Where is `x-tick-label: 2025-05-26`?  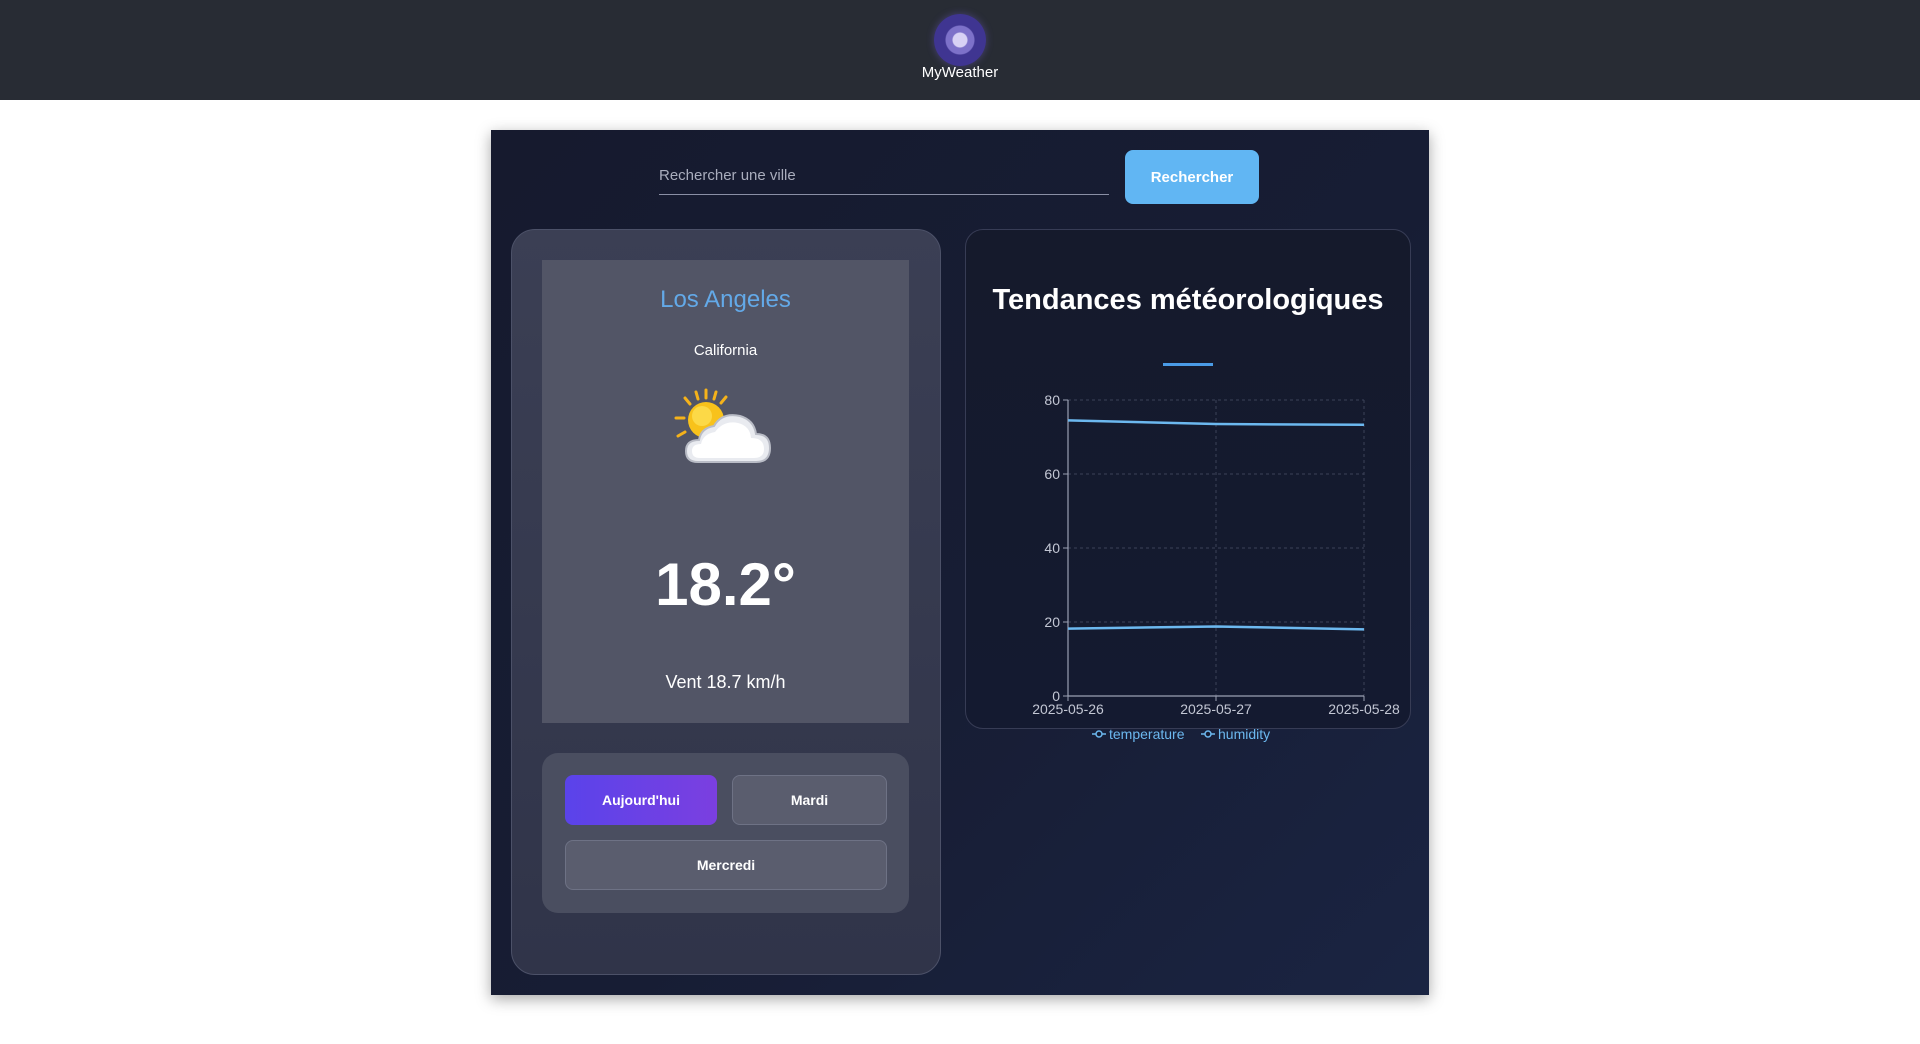 x-tick-label: 2025-05-26 is located at coordinates (1068, 709).